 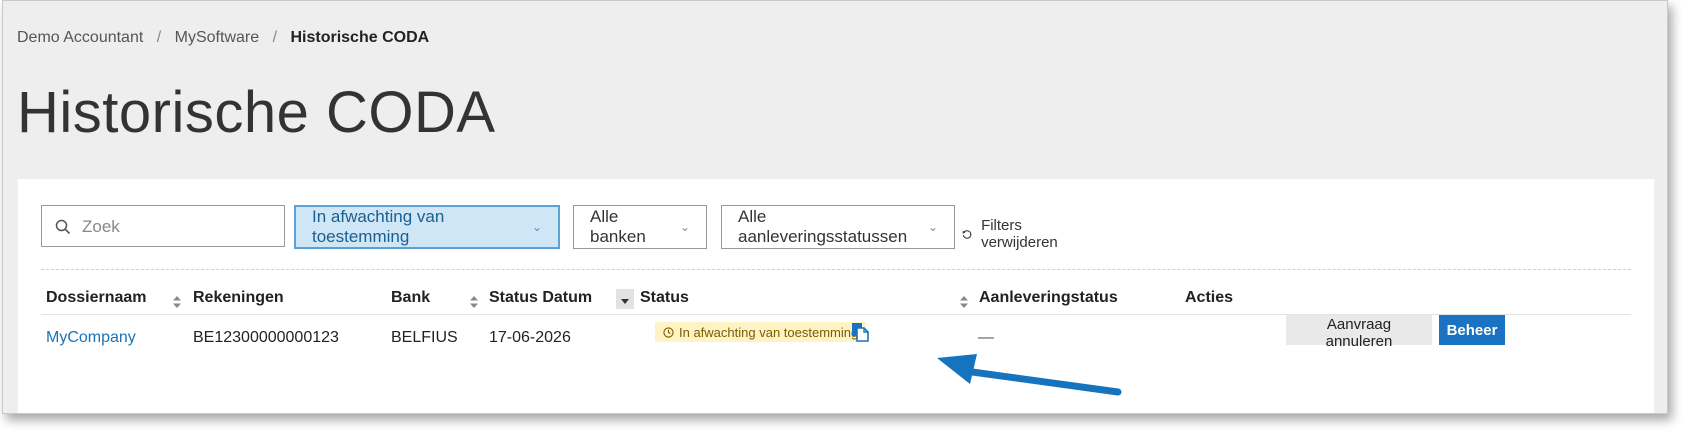 I want to click on bank-filter-dropdown: Alle banken ⌄, so click(x=640, y=227).